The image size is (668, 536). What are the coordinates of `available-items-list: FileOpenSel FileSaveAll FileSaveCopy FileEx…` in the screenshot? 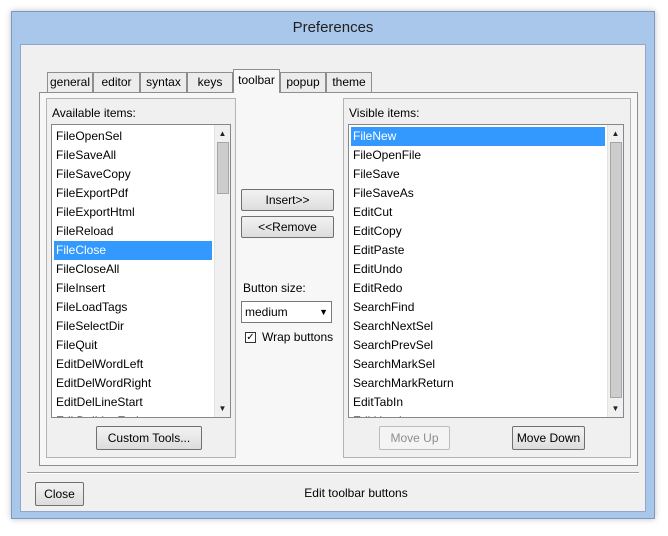 It's located at (141, 271).